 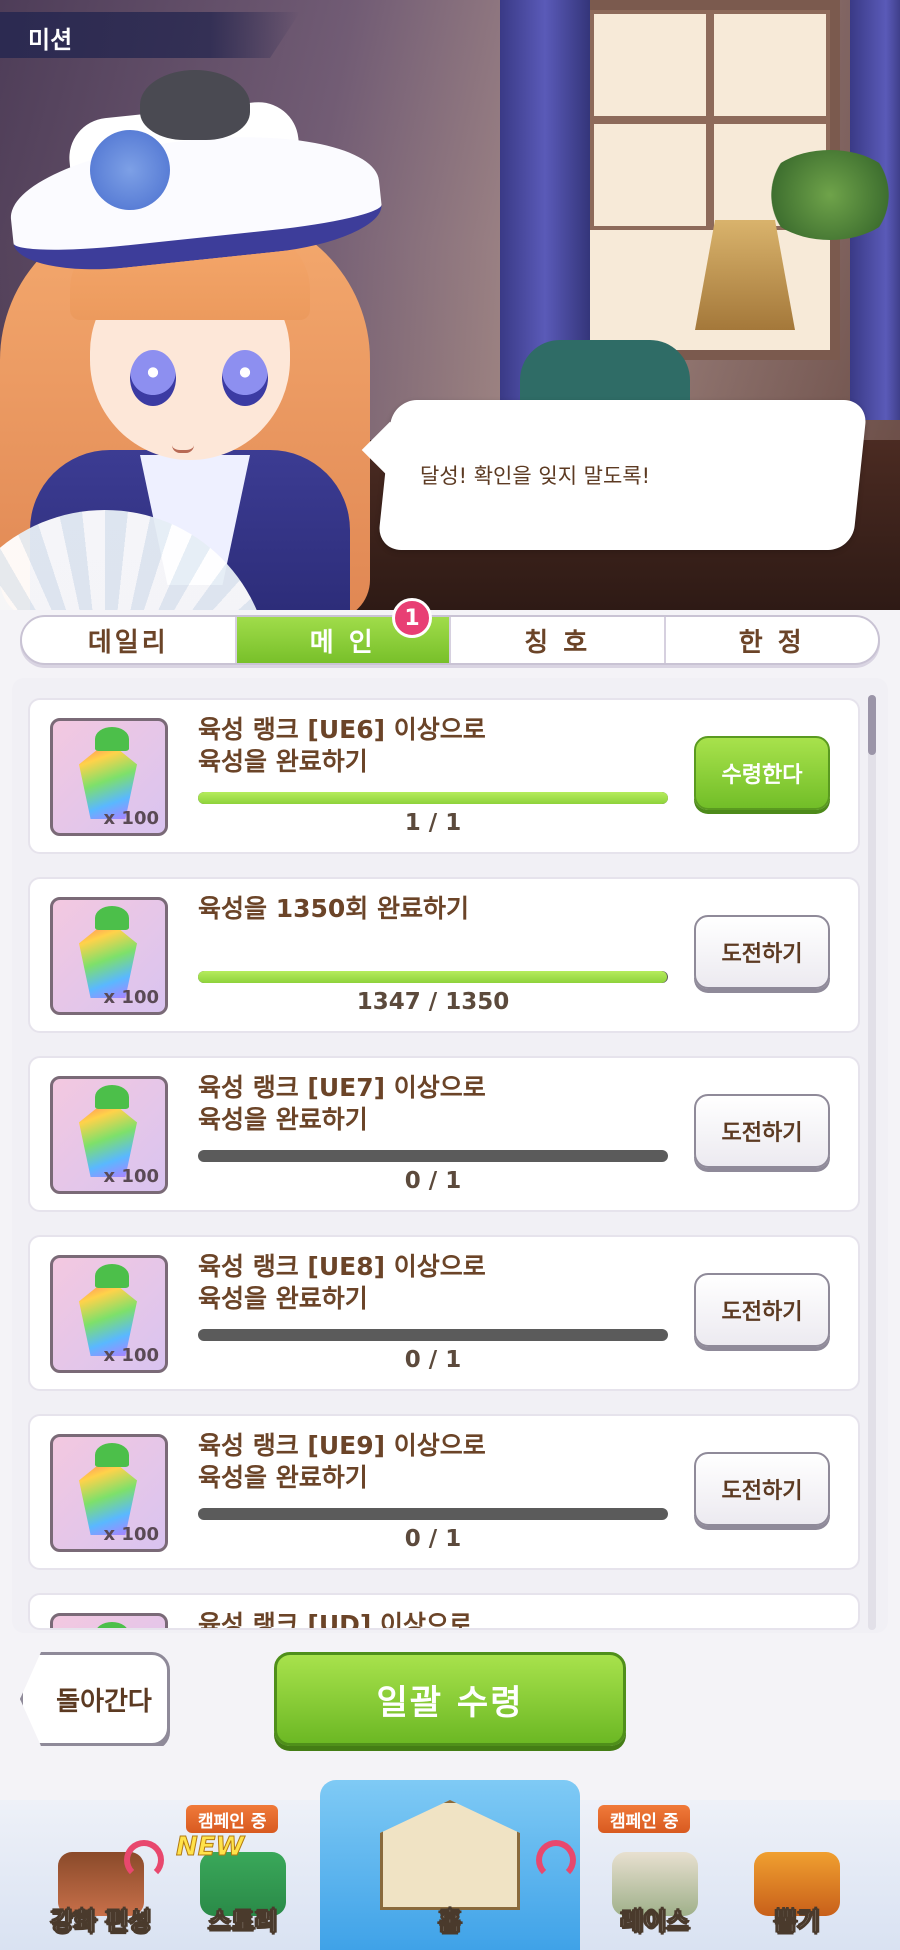 I want to click on nav-label: 강화 편성, so click(x=101, y=1922).